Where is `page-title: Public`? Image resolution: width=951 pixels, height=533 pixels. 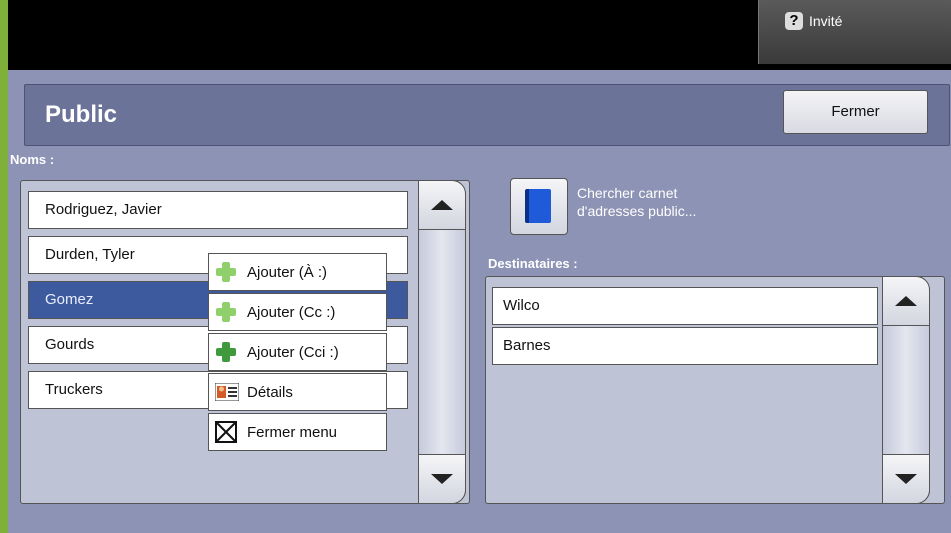
page-title: Public is located at coordinates (81, 114).